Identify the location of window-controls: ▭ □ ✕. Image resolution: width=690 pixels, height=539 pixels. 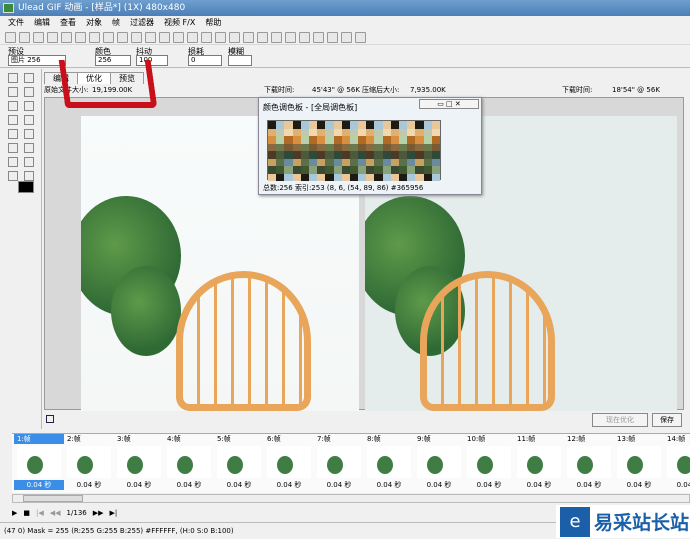
(449, 104).